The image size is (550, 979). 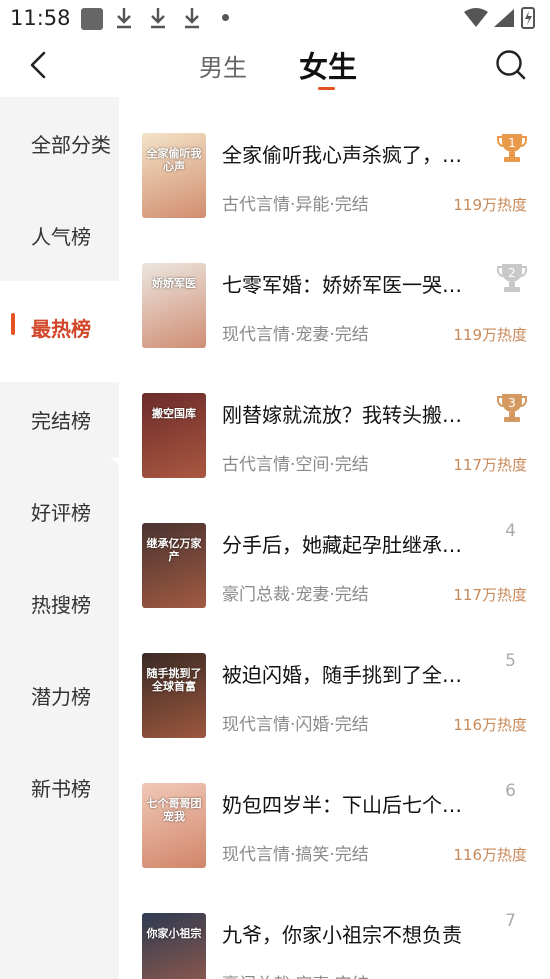 What do you see at coordinates (92, 19) in the screenshot?
I see `notification-app-icon` at bounding box center [92, 19].